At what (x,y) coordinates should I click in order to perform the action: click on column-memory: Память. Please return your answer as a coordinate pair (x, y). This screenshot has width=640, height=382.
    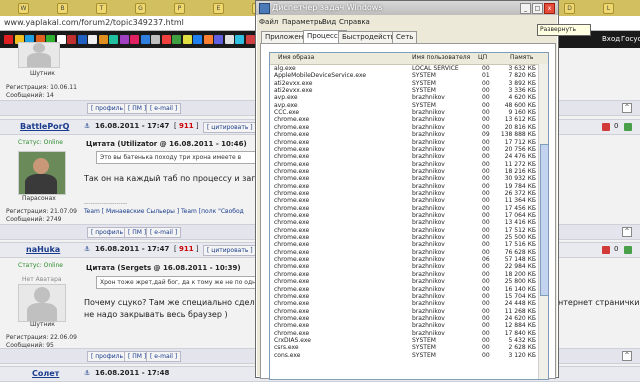
    Looking at the image, I should click on (521, 57).